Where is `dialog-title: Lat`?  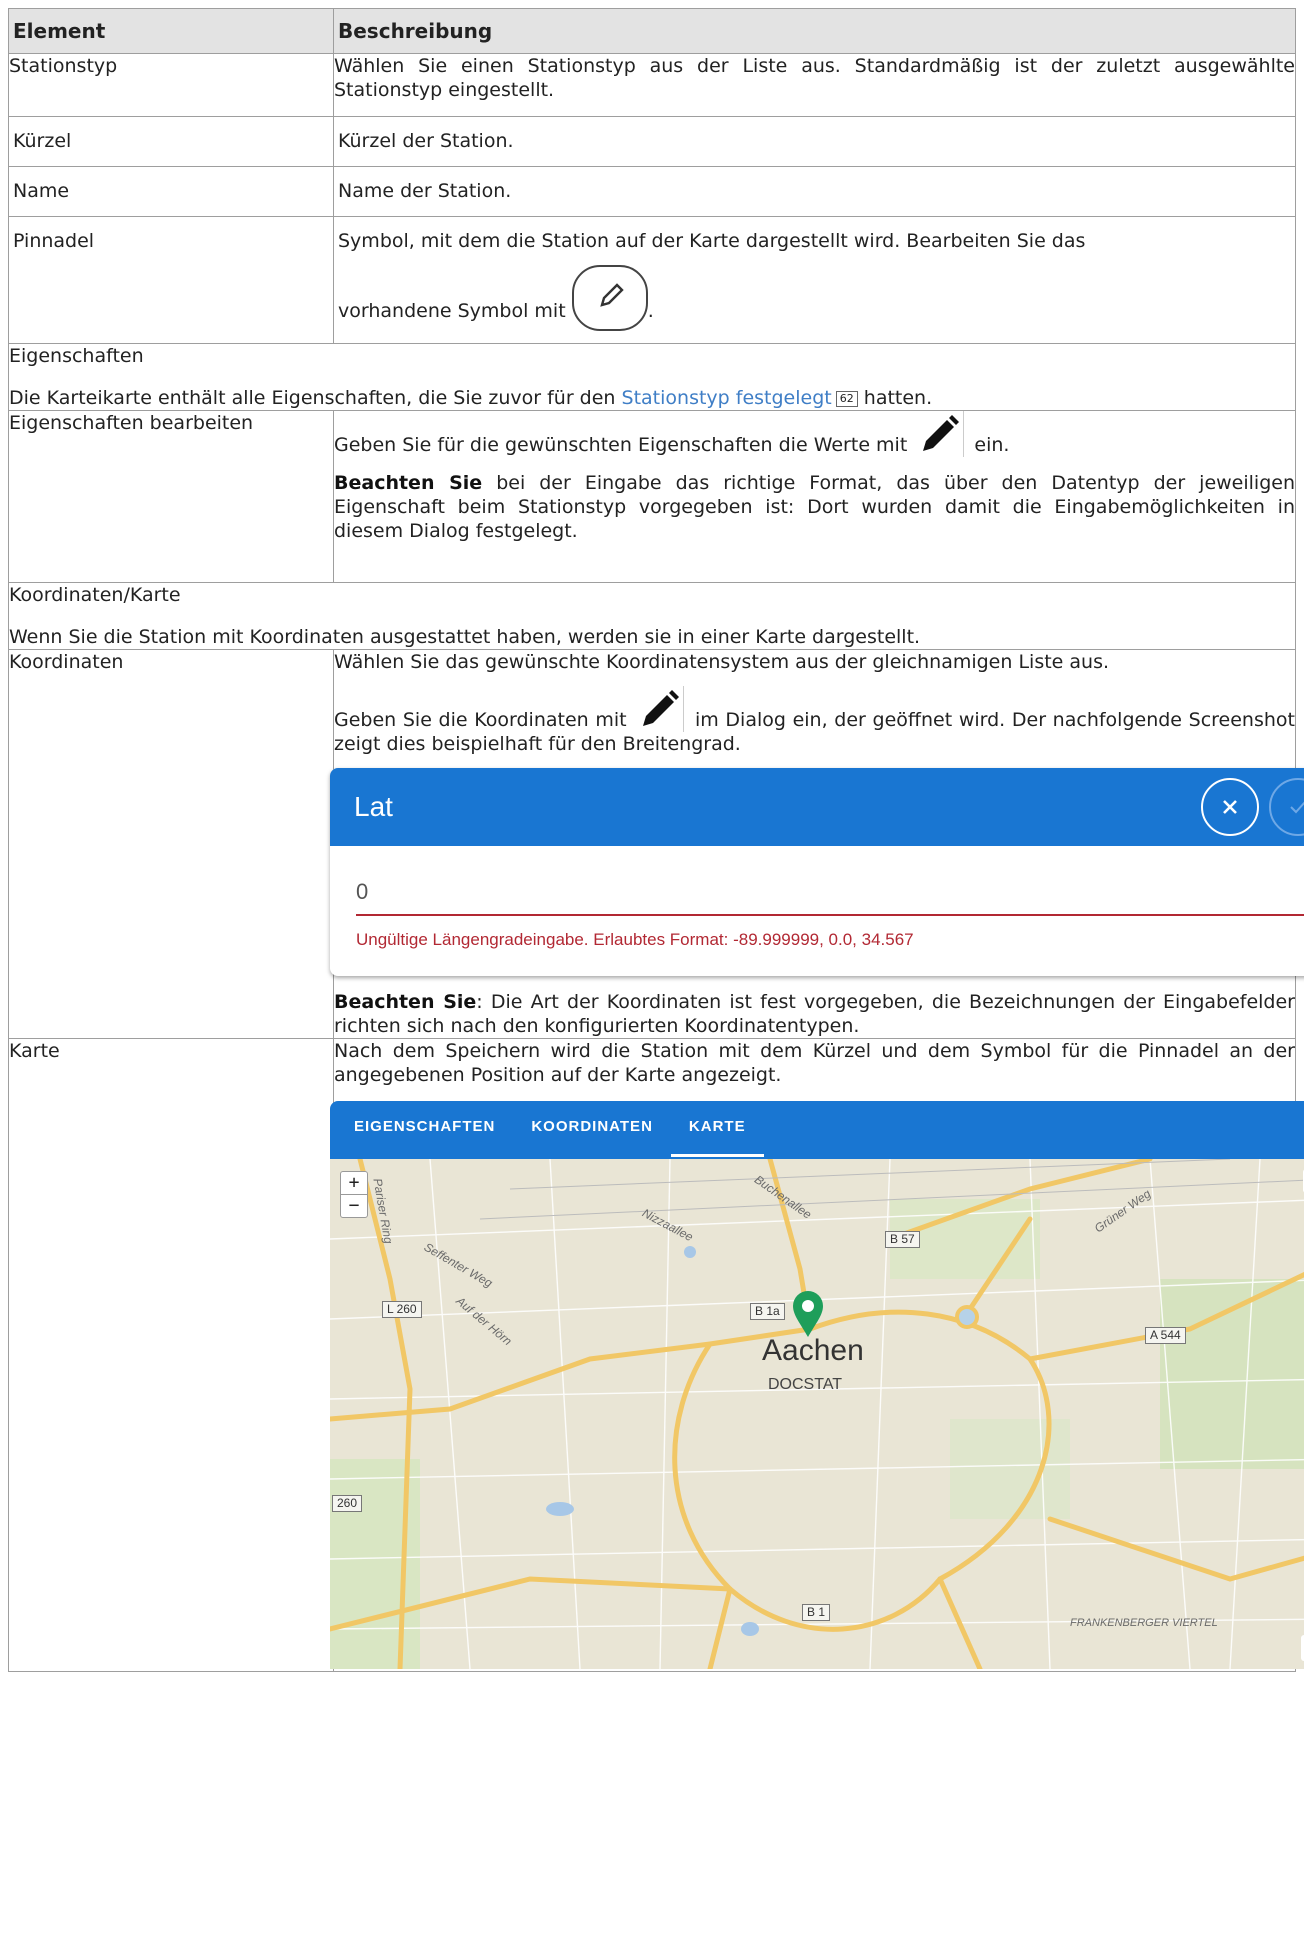 dialog-title: Lat is located at coordinates (373, 806).